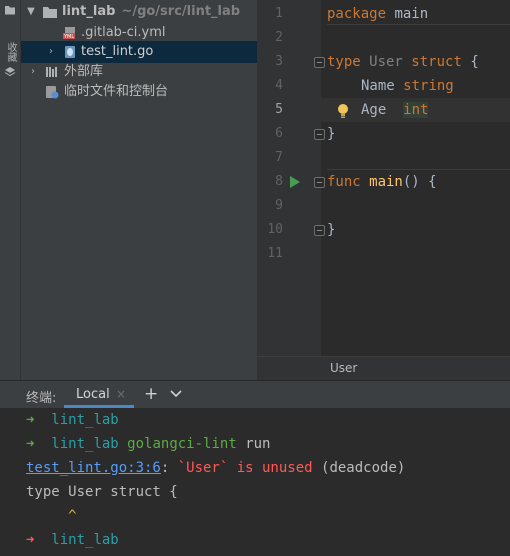 The height and width of the screenshot is (556, 510). What do you see at coordinates (382, 182) in the screenshot?
I see `code-line: func main() {` at bounding box center [382, 182].